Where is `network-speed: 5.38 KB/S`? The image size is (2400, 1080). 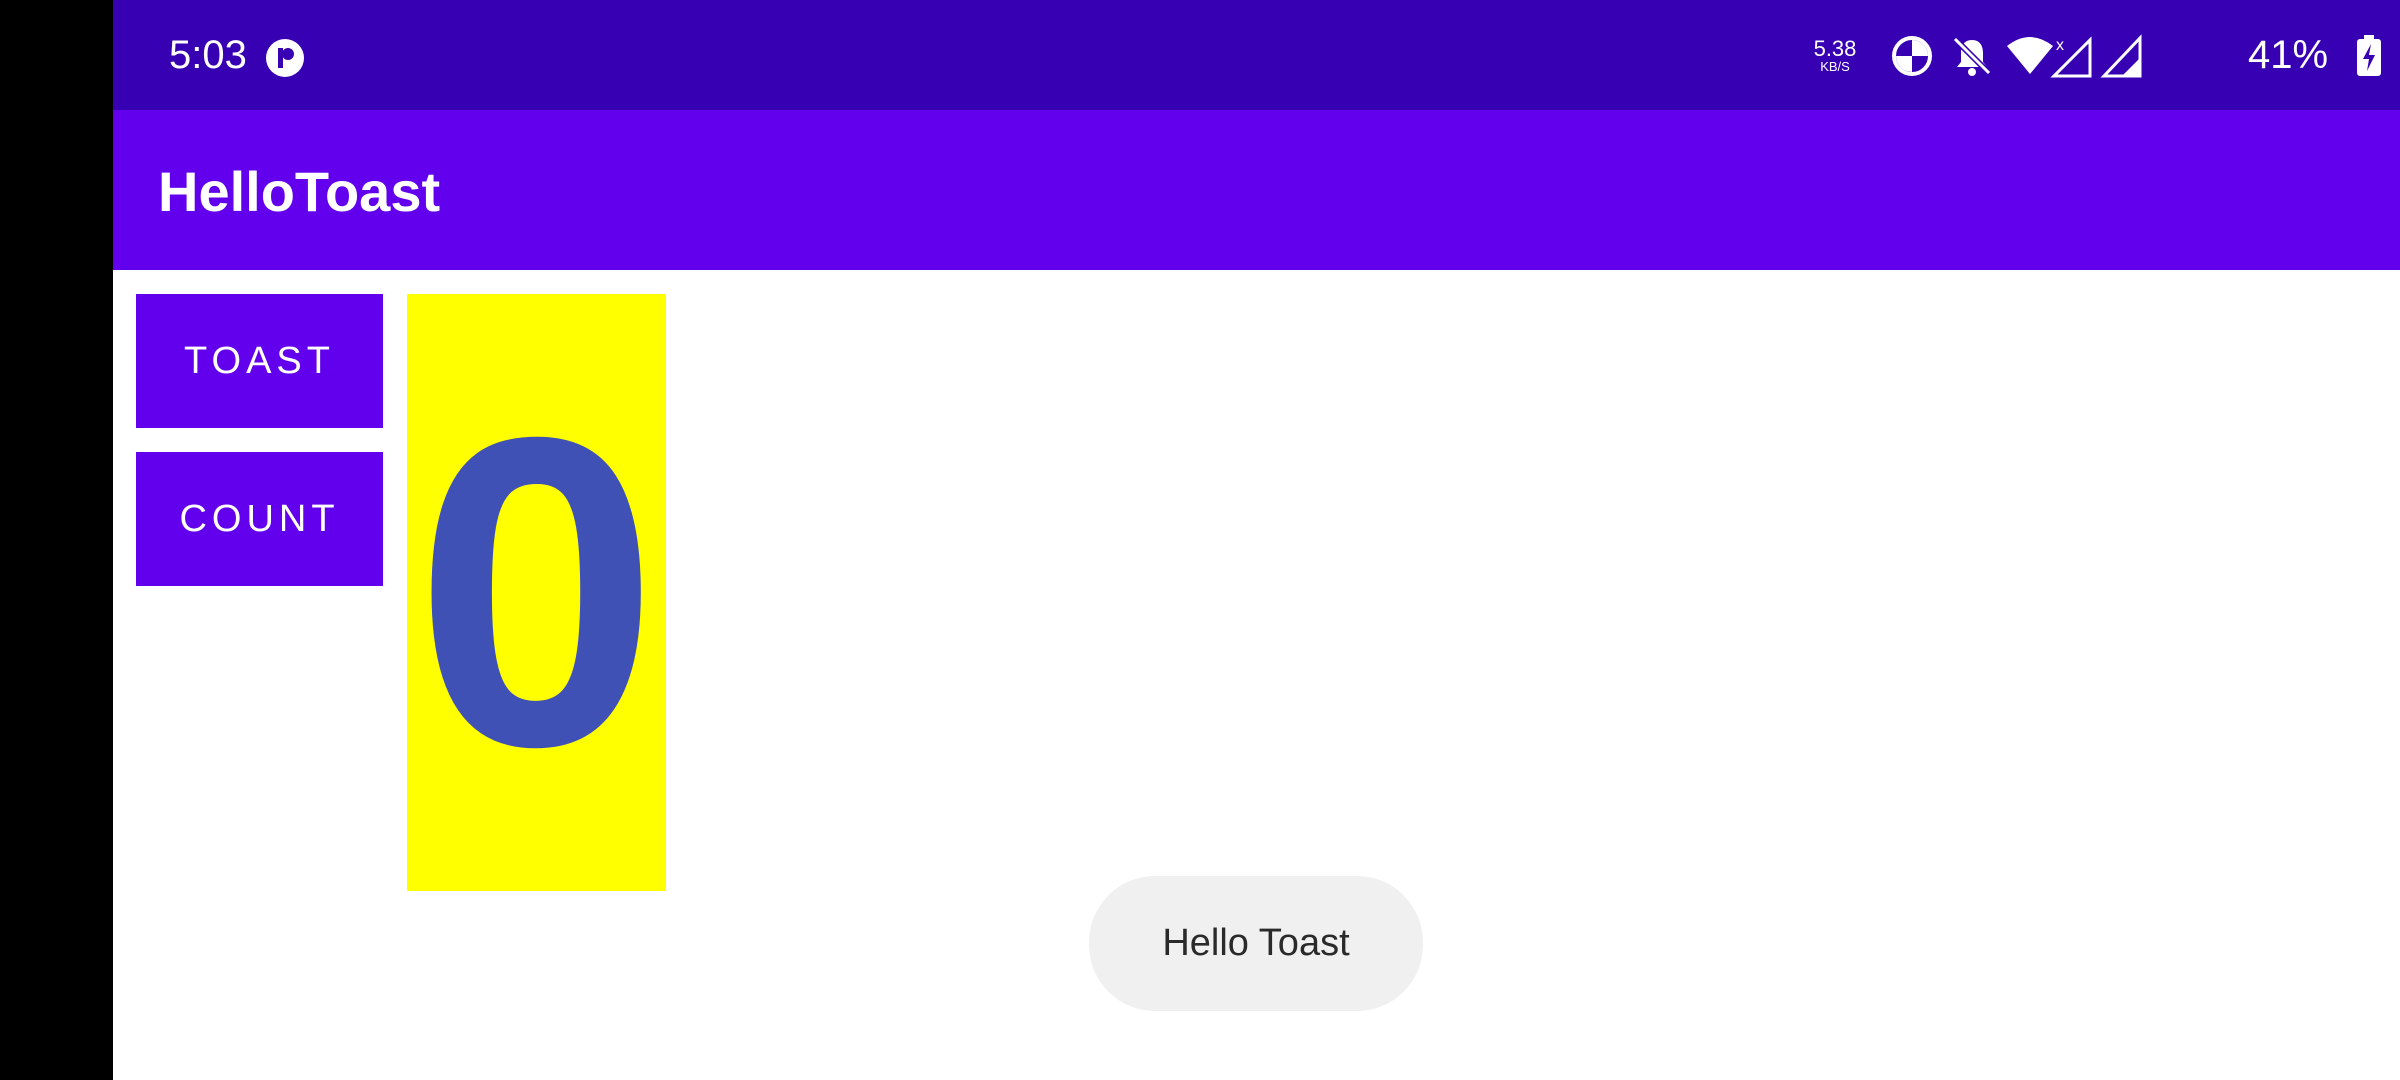 network-speed: 5.38 KB/S is located at coordinates (1835, 56).